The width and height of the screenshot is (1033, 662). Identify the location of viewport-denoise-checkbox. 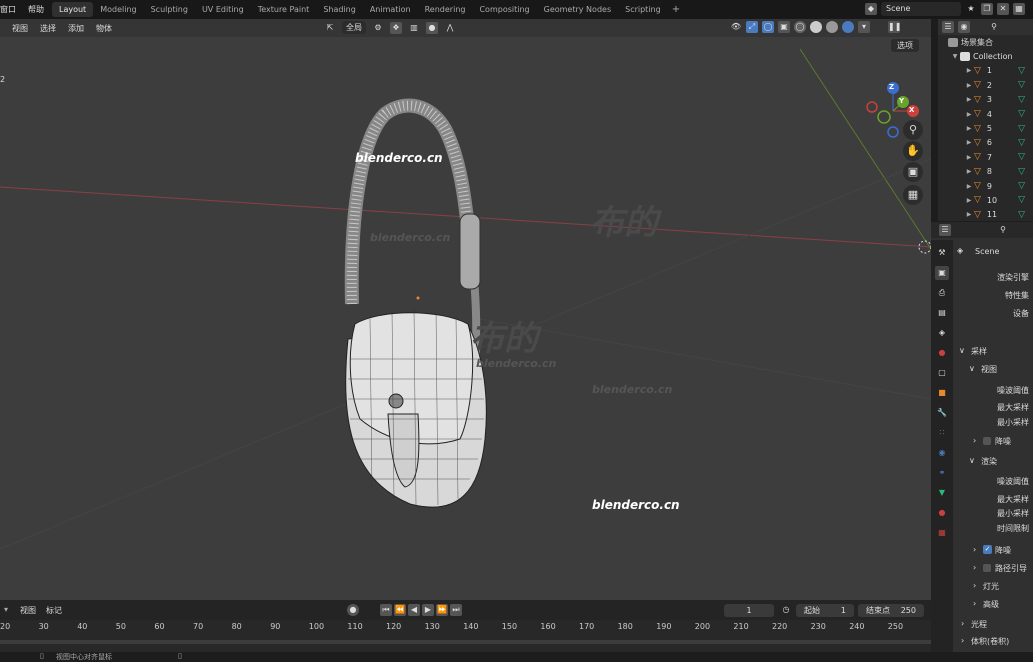
(987, 441).